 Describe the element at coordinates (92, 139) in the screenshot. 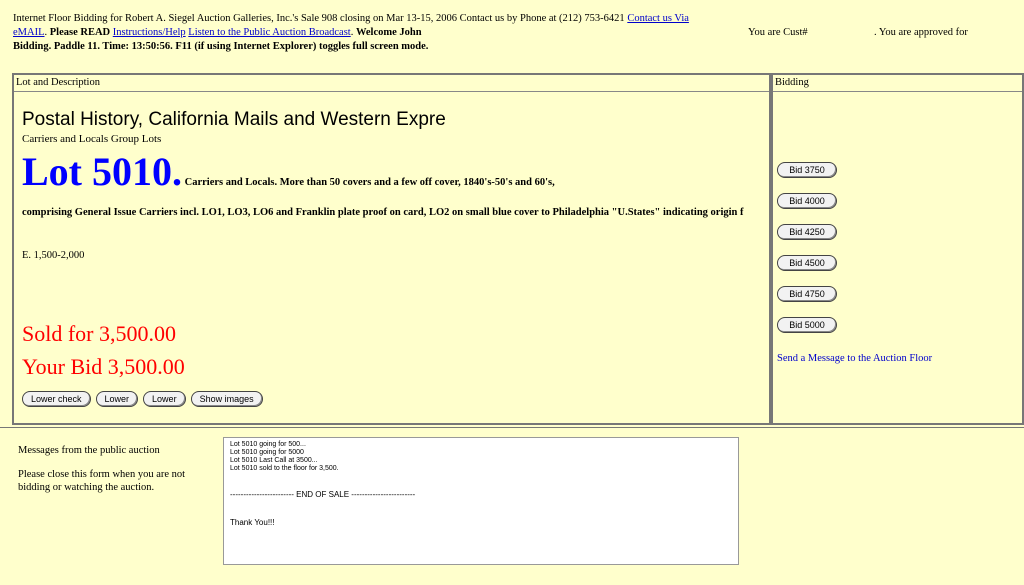

I see `lot-subtitle: Carriers and Locals Group Lots` at that location.